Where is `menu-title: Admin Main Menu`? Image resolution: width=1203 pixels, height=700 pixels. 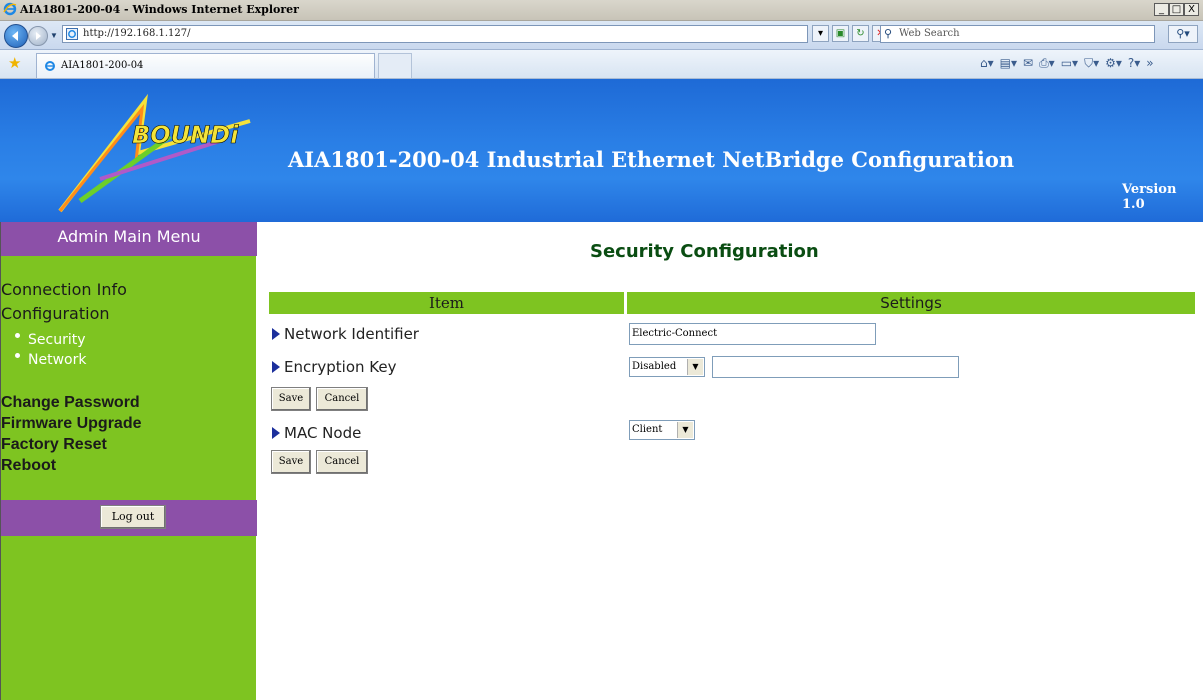 menu-title: Admin Main Menu is located at coordinates (129, 236).